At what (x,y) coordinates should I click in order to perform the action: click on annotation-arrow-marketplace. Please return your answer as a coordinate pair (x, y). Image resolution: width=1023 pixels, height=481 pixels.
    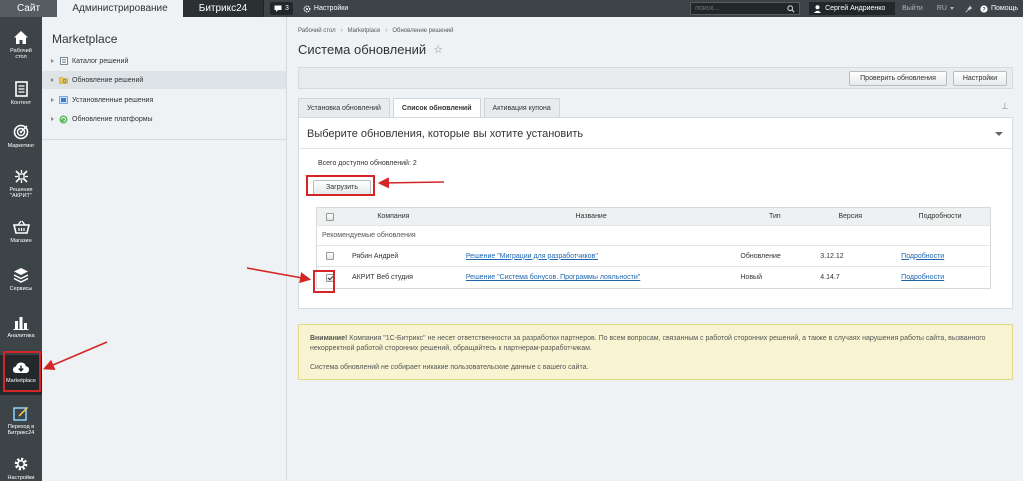
    Looking at the image, I should click on (75, 356).